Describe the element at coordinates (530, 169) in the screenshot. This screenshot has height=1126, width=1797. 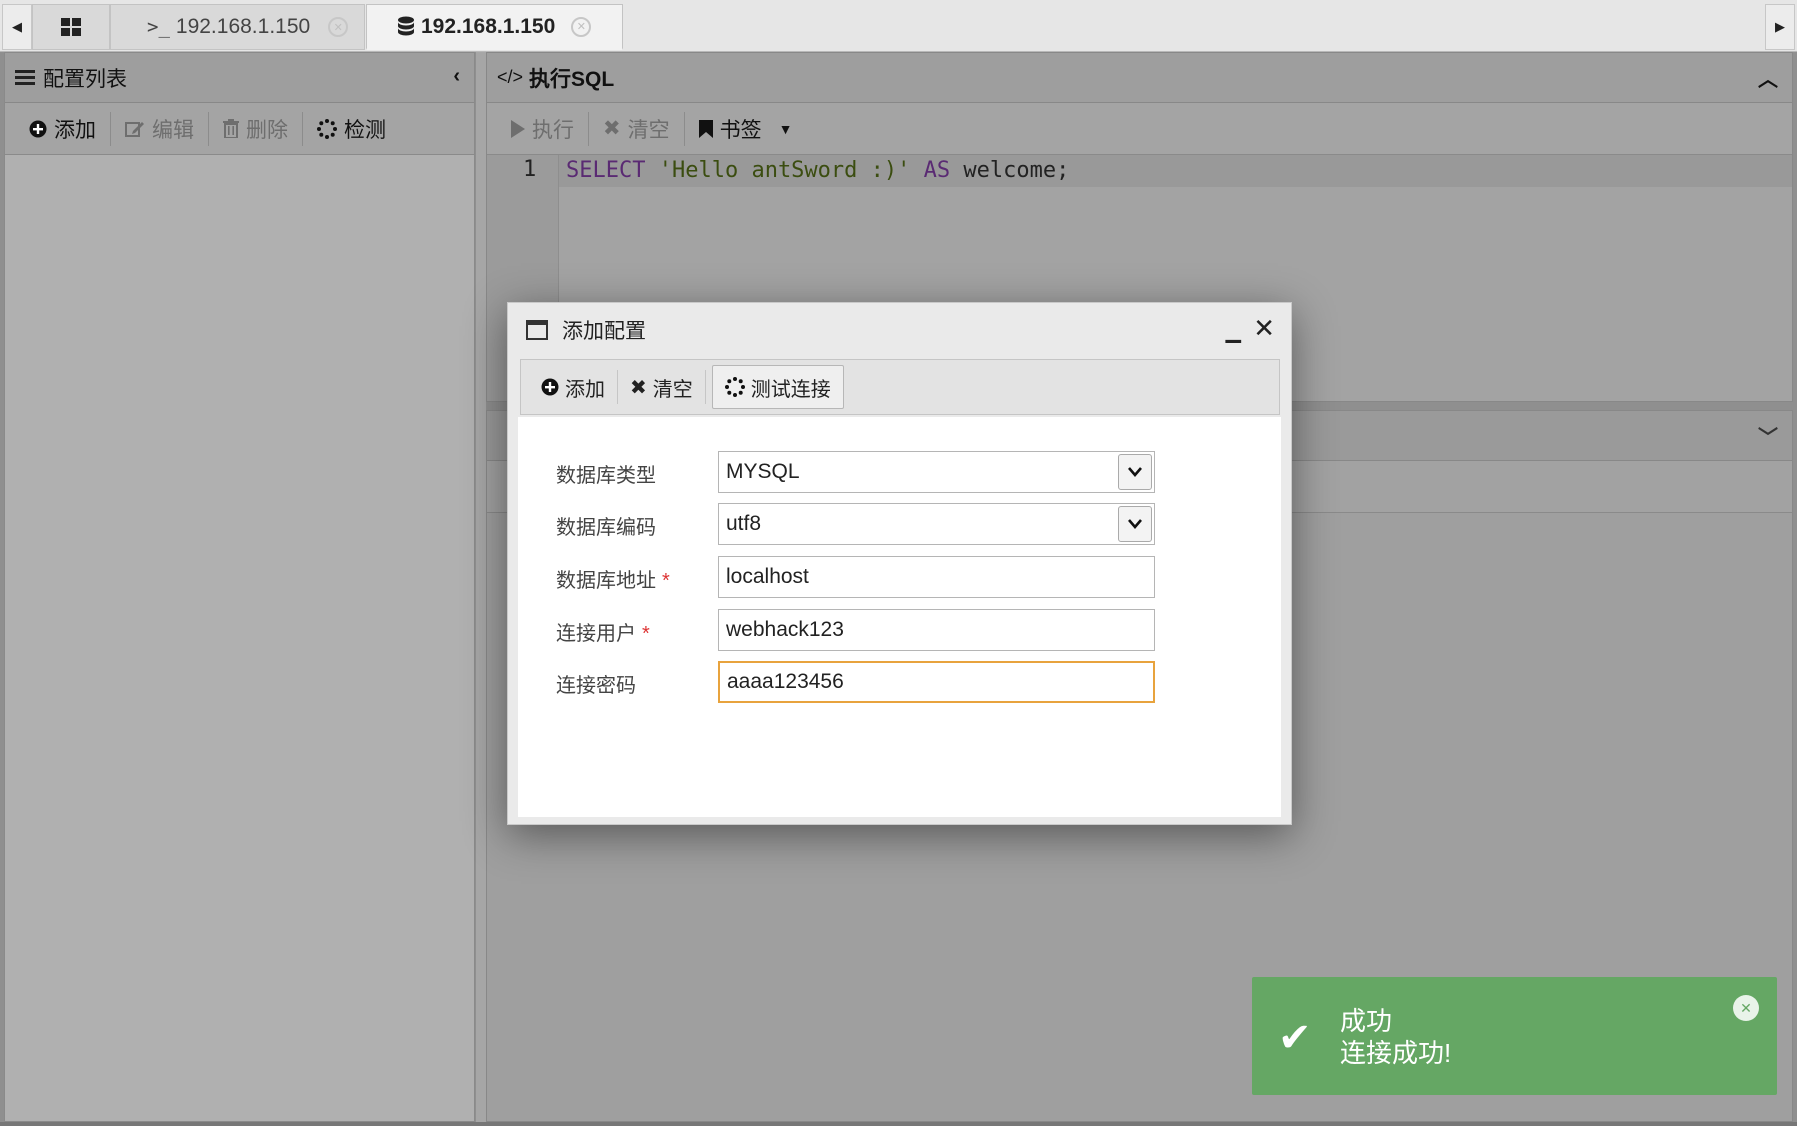
I see `line-number: 1` at that location.